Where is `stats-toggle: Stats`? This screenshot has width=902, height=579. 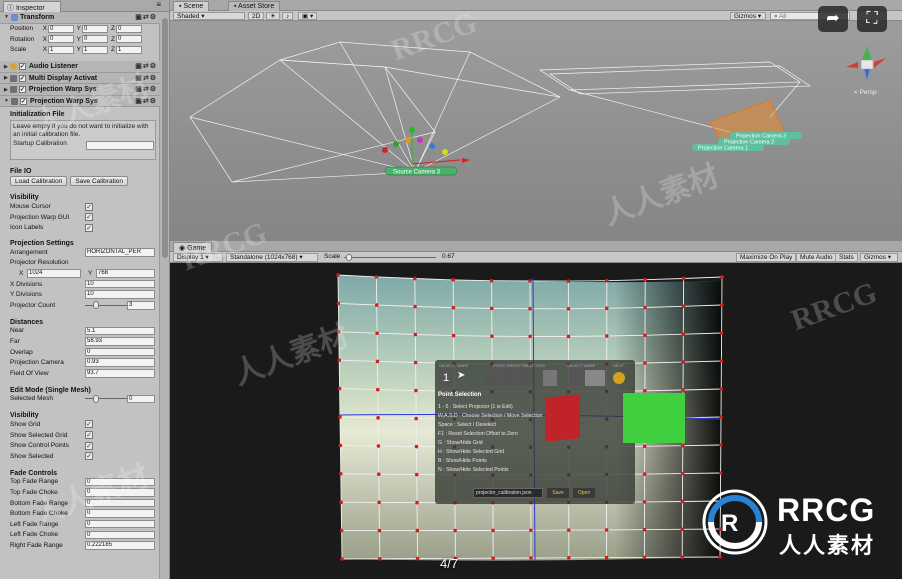 stats-toggle: Stats is located at coordinates (846, 257).